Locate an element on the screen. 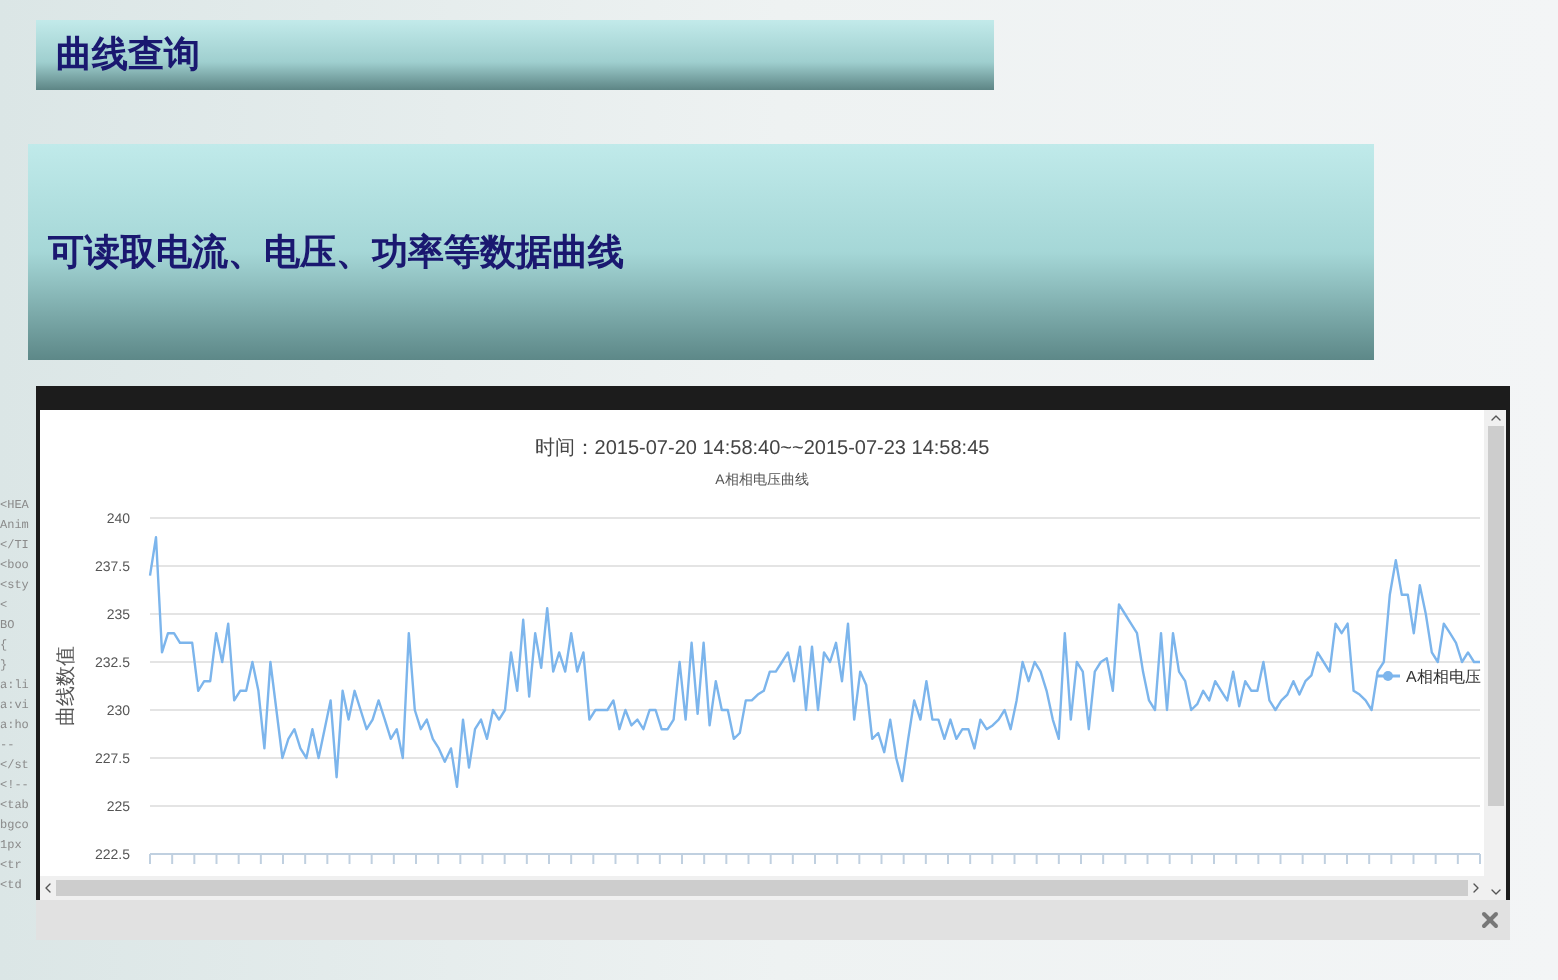 This screenshot has width=1558, height=980. vertical-scrollbar is located at coordinates (1495, 655).